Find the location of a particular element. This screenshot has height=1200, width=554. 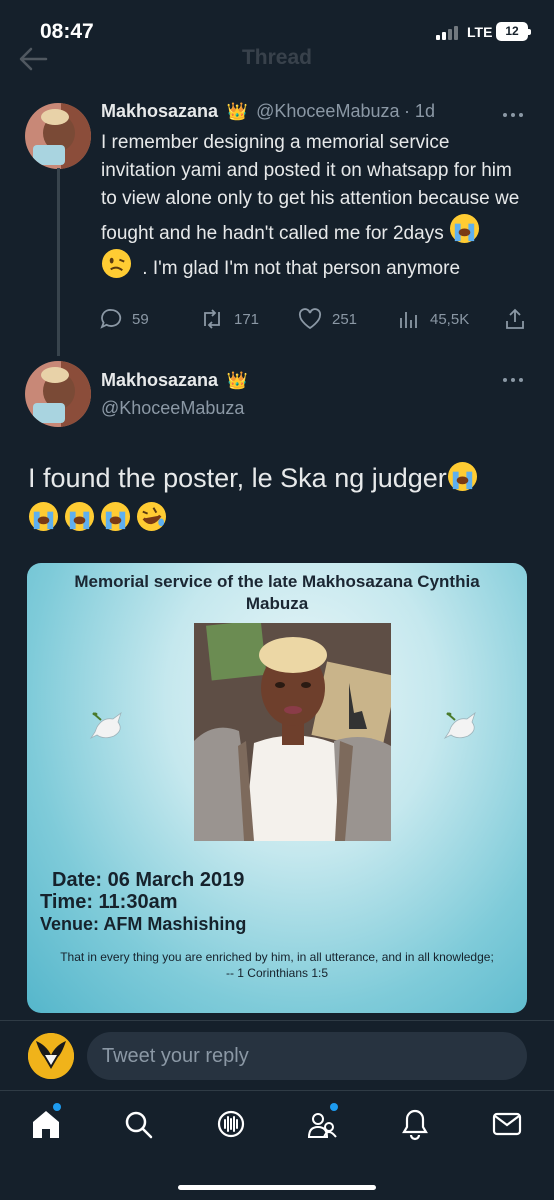

post-text: I found the poster, le Ska ng judger is located at coordinates (283, 498).